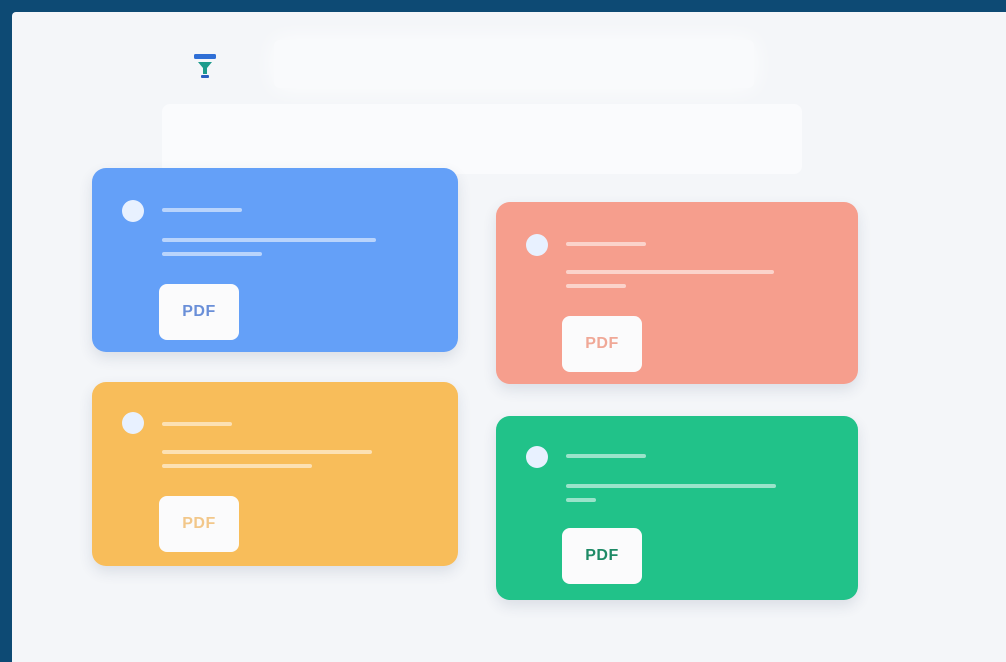 The image size is (1006, 662). I want to click on search-bar, so click(514, 64).